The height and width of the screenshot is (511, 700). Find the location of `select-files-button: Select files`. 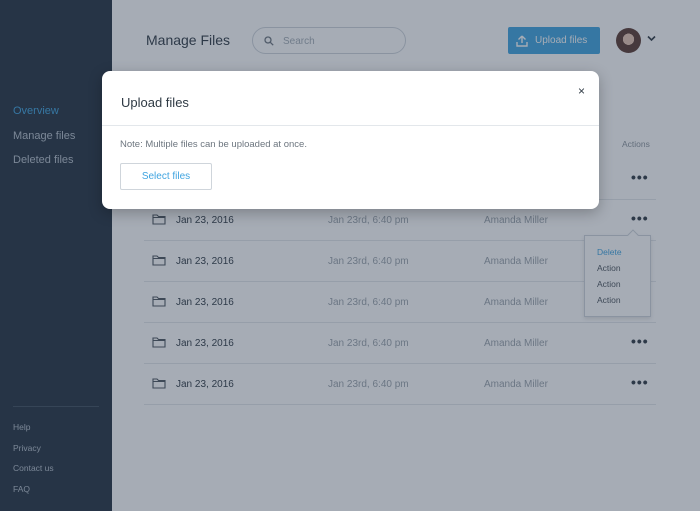

select-files-button: Select files is located at coordinates (166, 176).